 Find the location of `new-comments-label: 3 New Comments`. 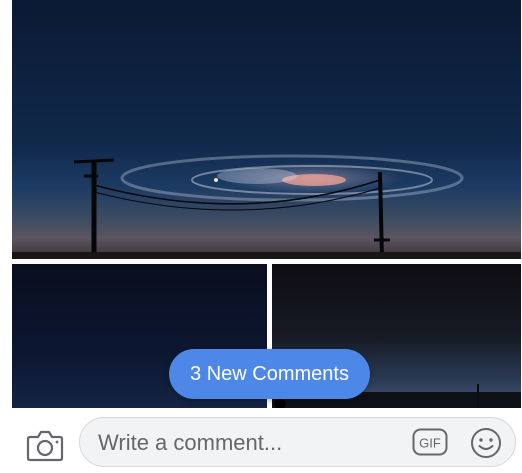

new-comments-label: 3 New Comments is located at coordinates (269, 374).